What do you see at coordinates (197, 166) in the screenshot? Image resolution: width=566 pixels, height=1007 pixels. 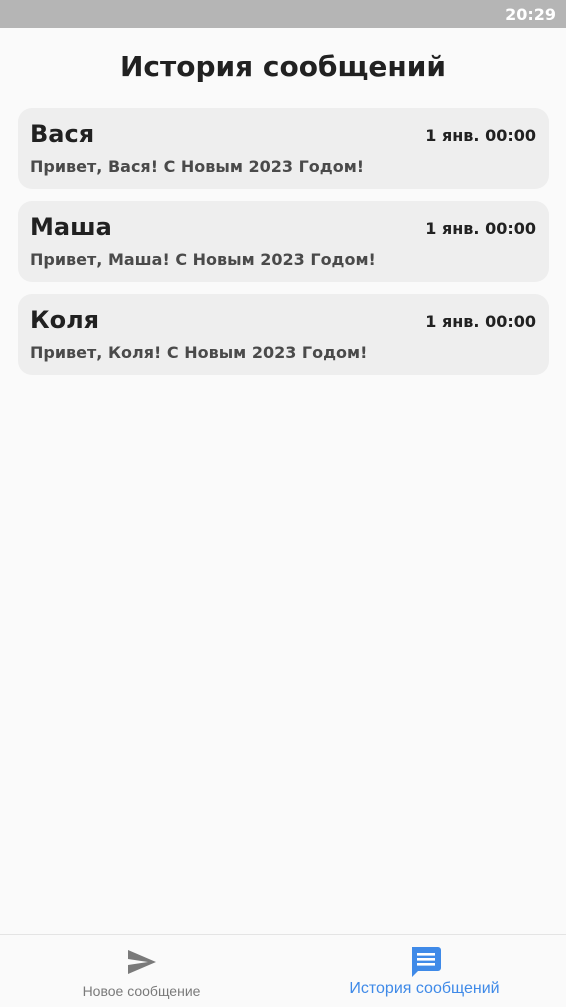 I see `message-text: Привет, Вася! С Новым 2023 Годом!` at bounding box center [197, 166].